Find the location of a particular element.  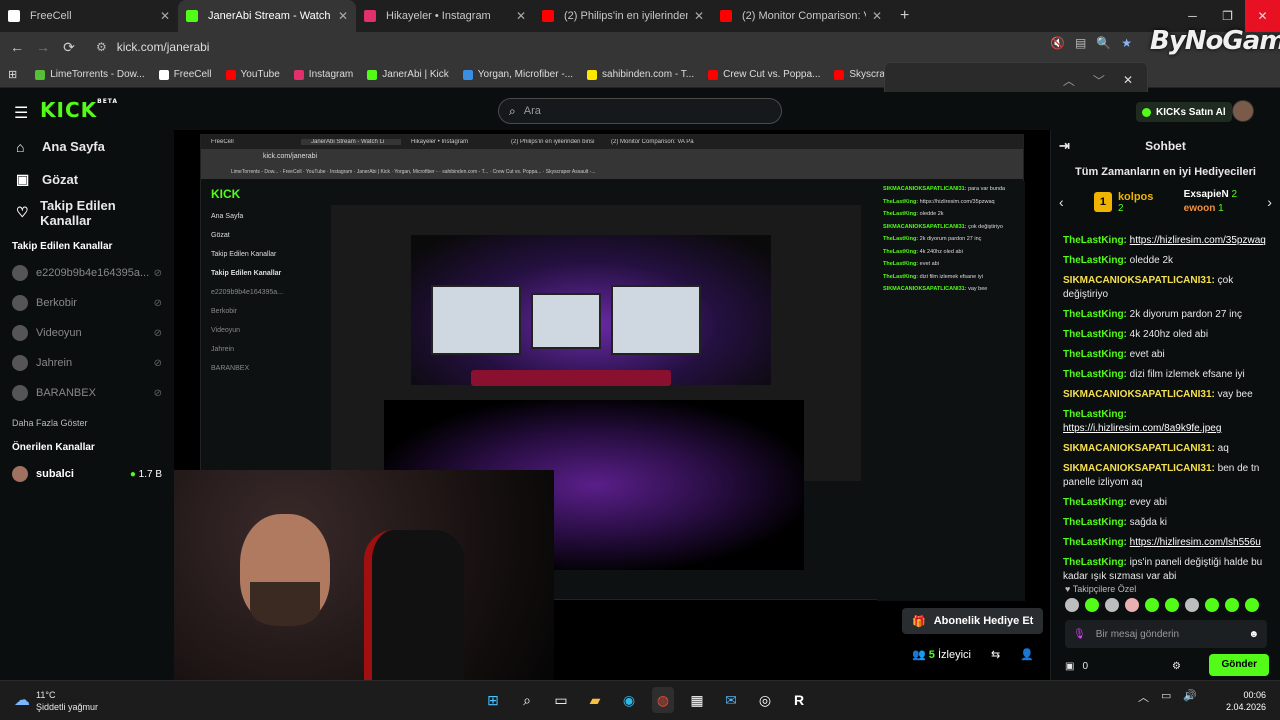

show-more-link: Daha Fazla Göster is located at coordinates (87, 423).